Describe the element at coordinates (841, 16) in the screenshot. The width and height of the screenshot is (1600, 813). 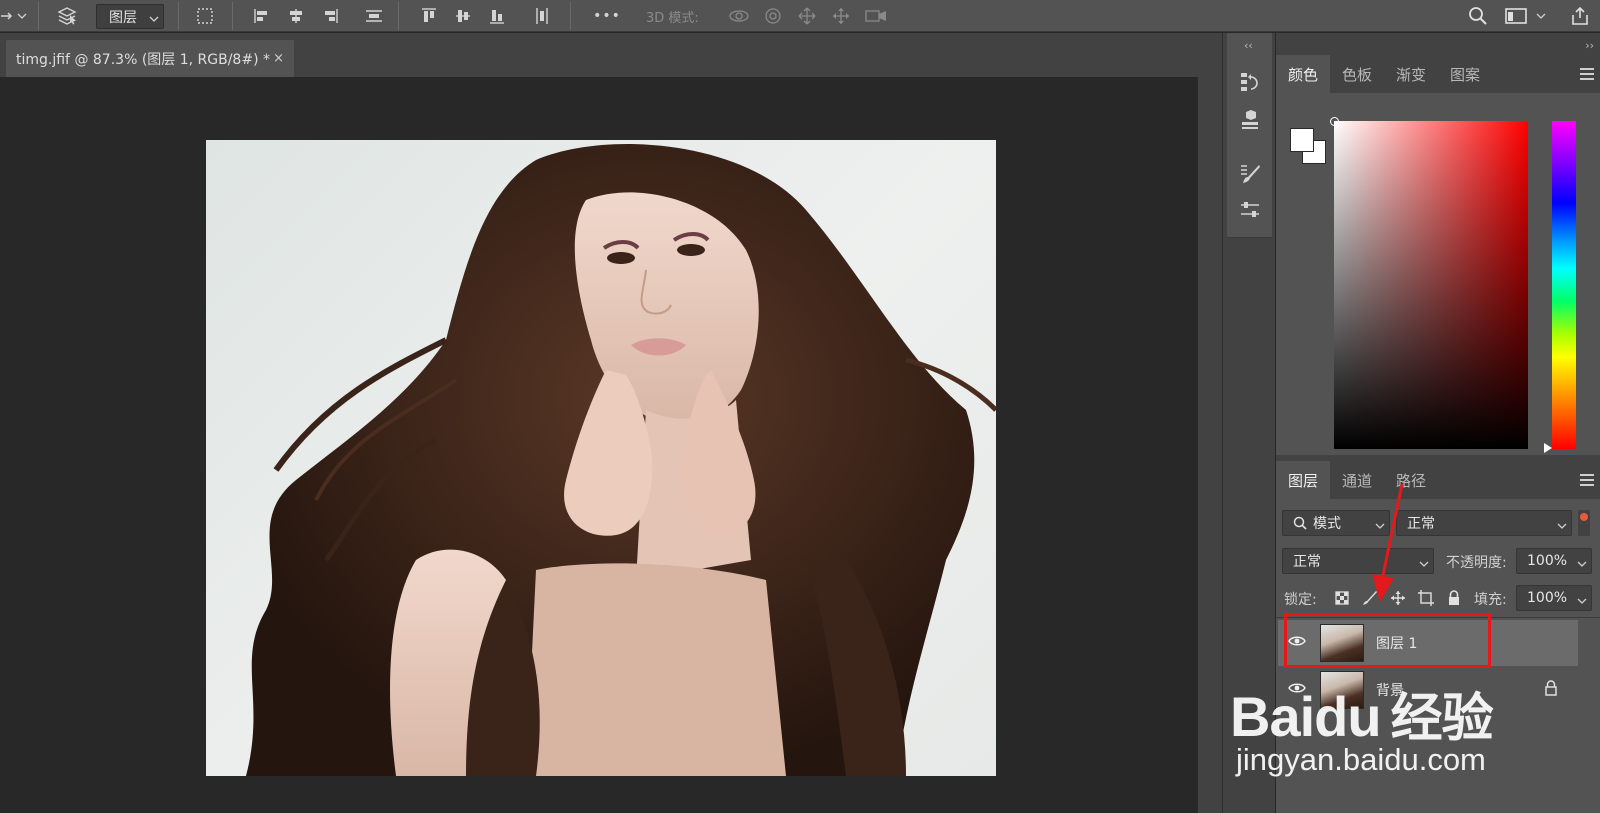
I see `slide-3d-icon` at that location.